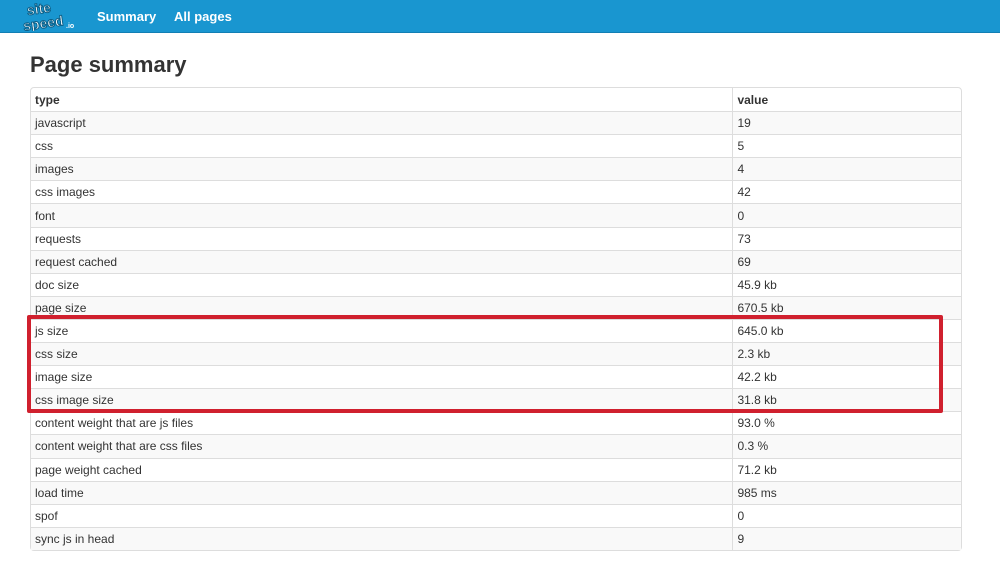 Image resolution: width=1000 pixels, height=571 pixels. What do you see at coordinates (846, 238) in the screenshot?
I see `cell-value: 73` at bounding box center [846, 238].